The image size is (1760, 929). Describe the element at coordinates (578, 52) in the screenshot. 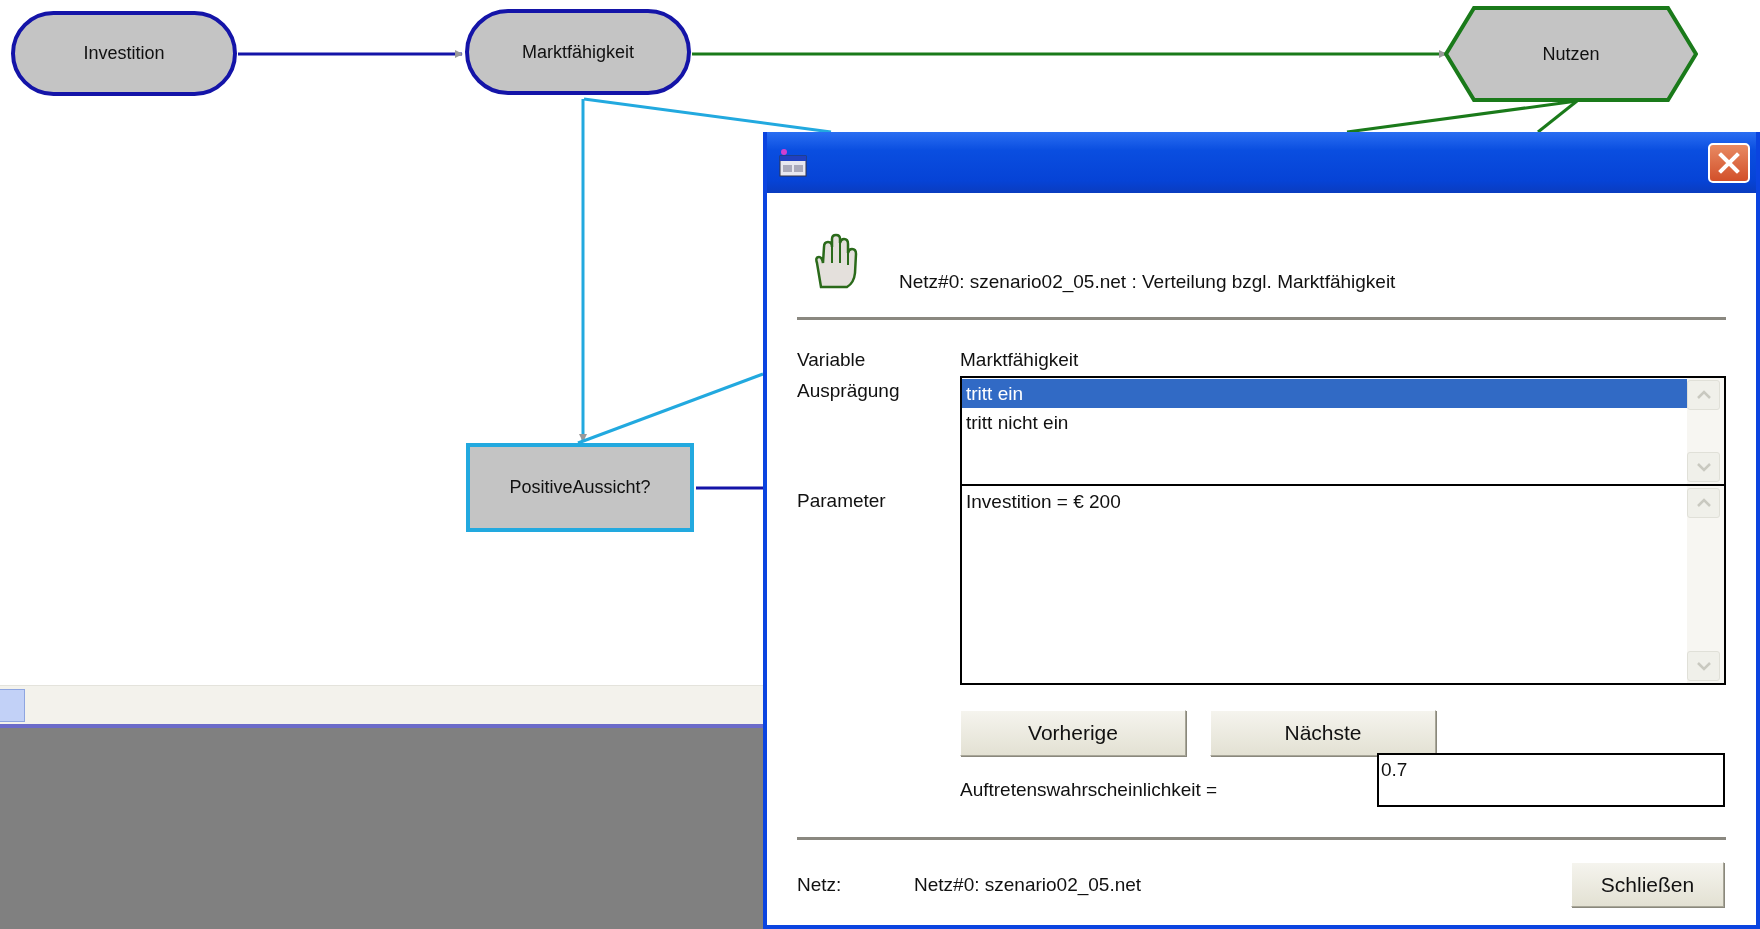

I see `chance-node: Marktfähigkeit` at that location.